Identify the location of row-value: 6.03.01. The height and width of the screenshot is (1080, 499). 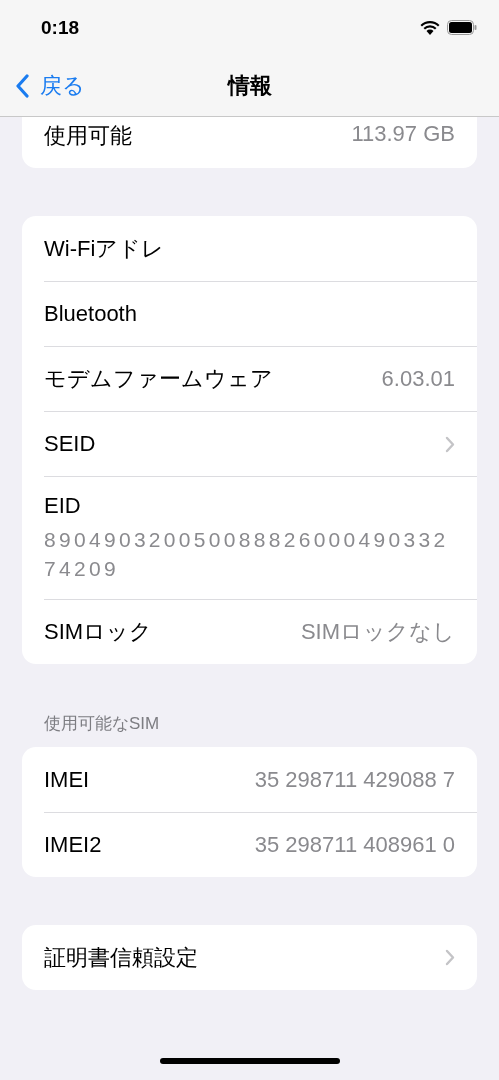
(418, 379).